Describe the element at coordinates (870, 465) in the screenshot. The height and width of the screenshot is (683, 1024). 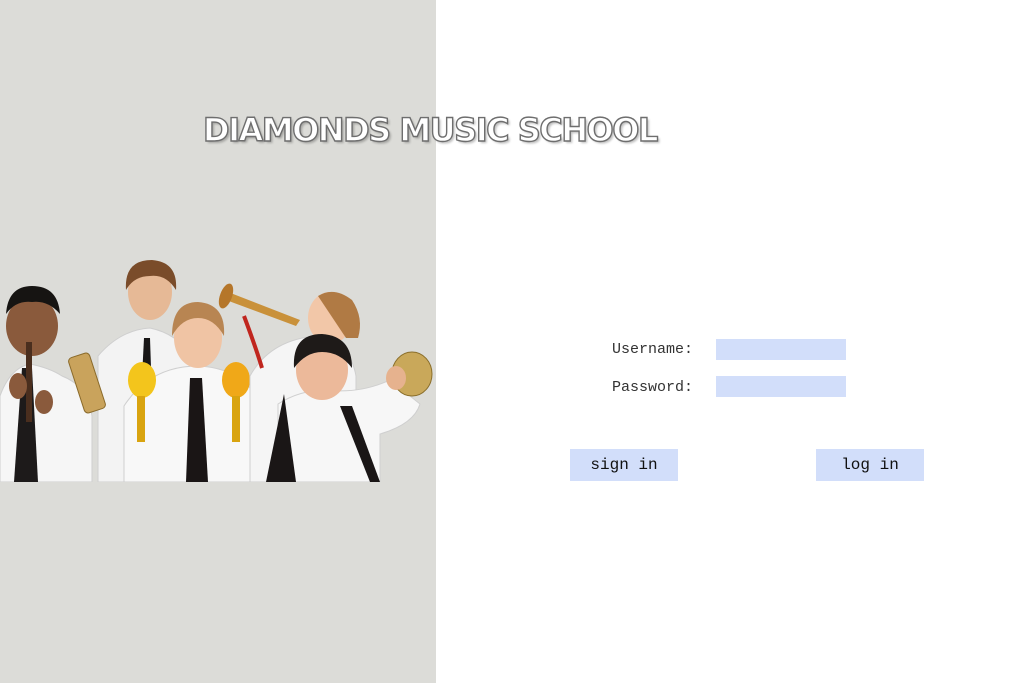
I see `log-in-button: log in` at that location.